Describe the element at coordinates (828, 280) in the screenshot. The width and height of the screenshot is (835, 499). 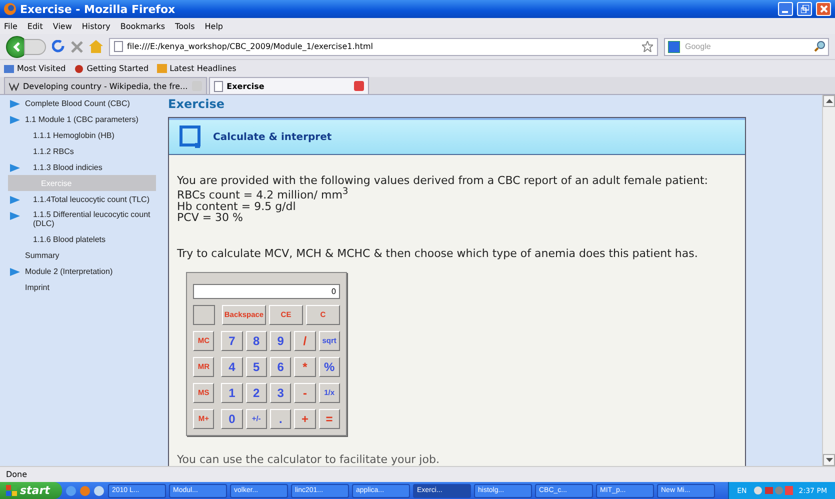
I see `scrollbar` at that location.